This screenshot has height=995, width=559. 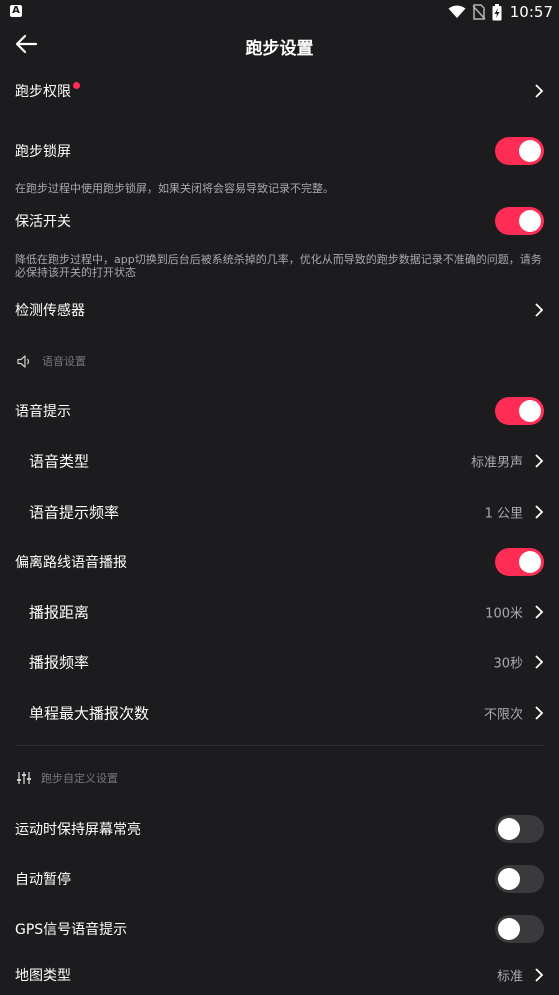 I want to click on auto-pause-row: 自动暂停, so click(x=279, y=879).